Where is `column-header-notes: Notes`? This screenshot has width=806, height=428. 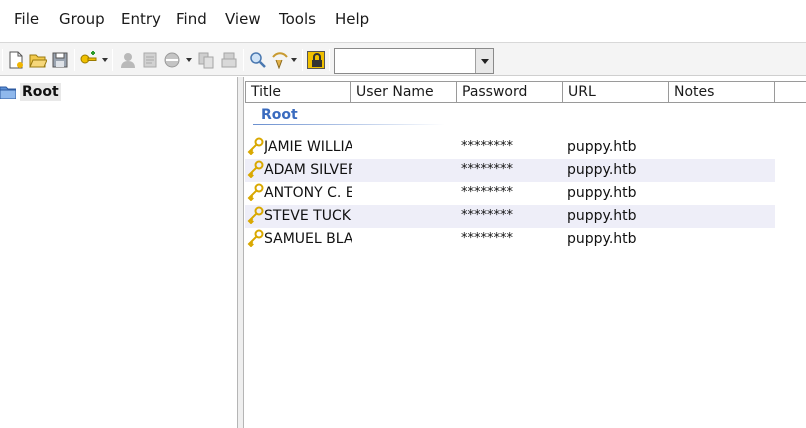 column-header-notes: Notes is located at coordinates (722, 92).